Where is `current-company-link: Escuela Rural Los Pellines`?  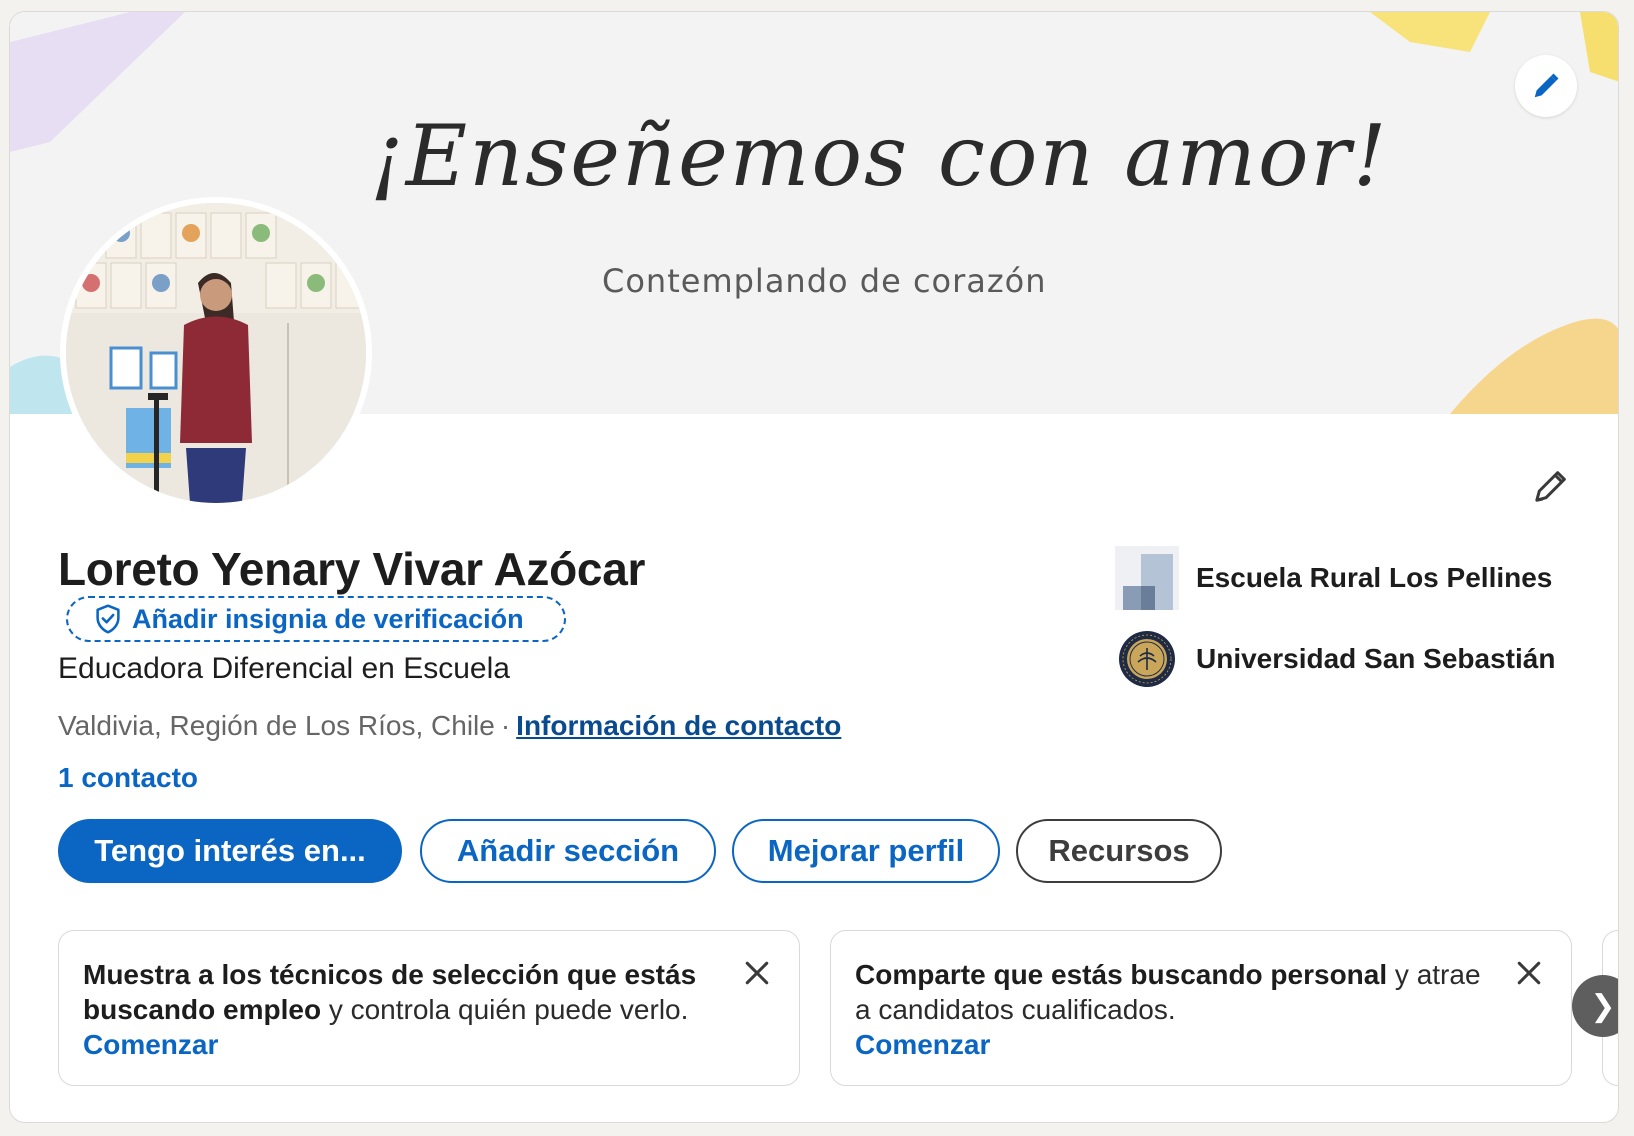 current-company-link: Escuela Rural Los Pellines is located at coordinates (1333, 578).